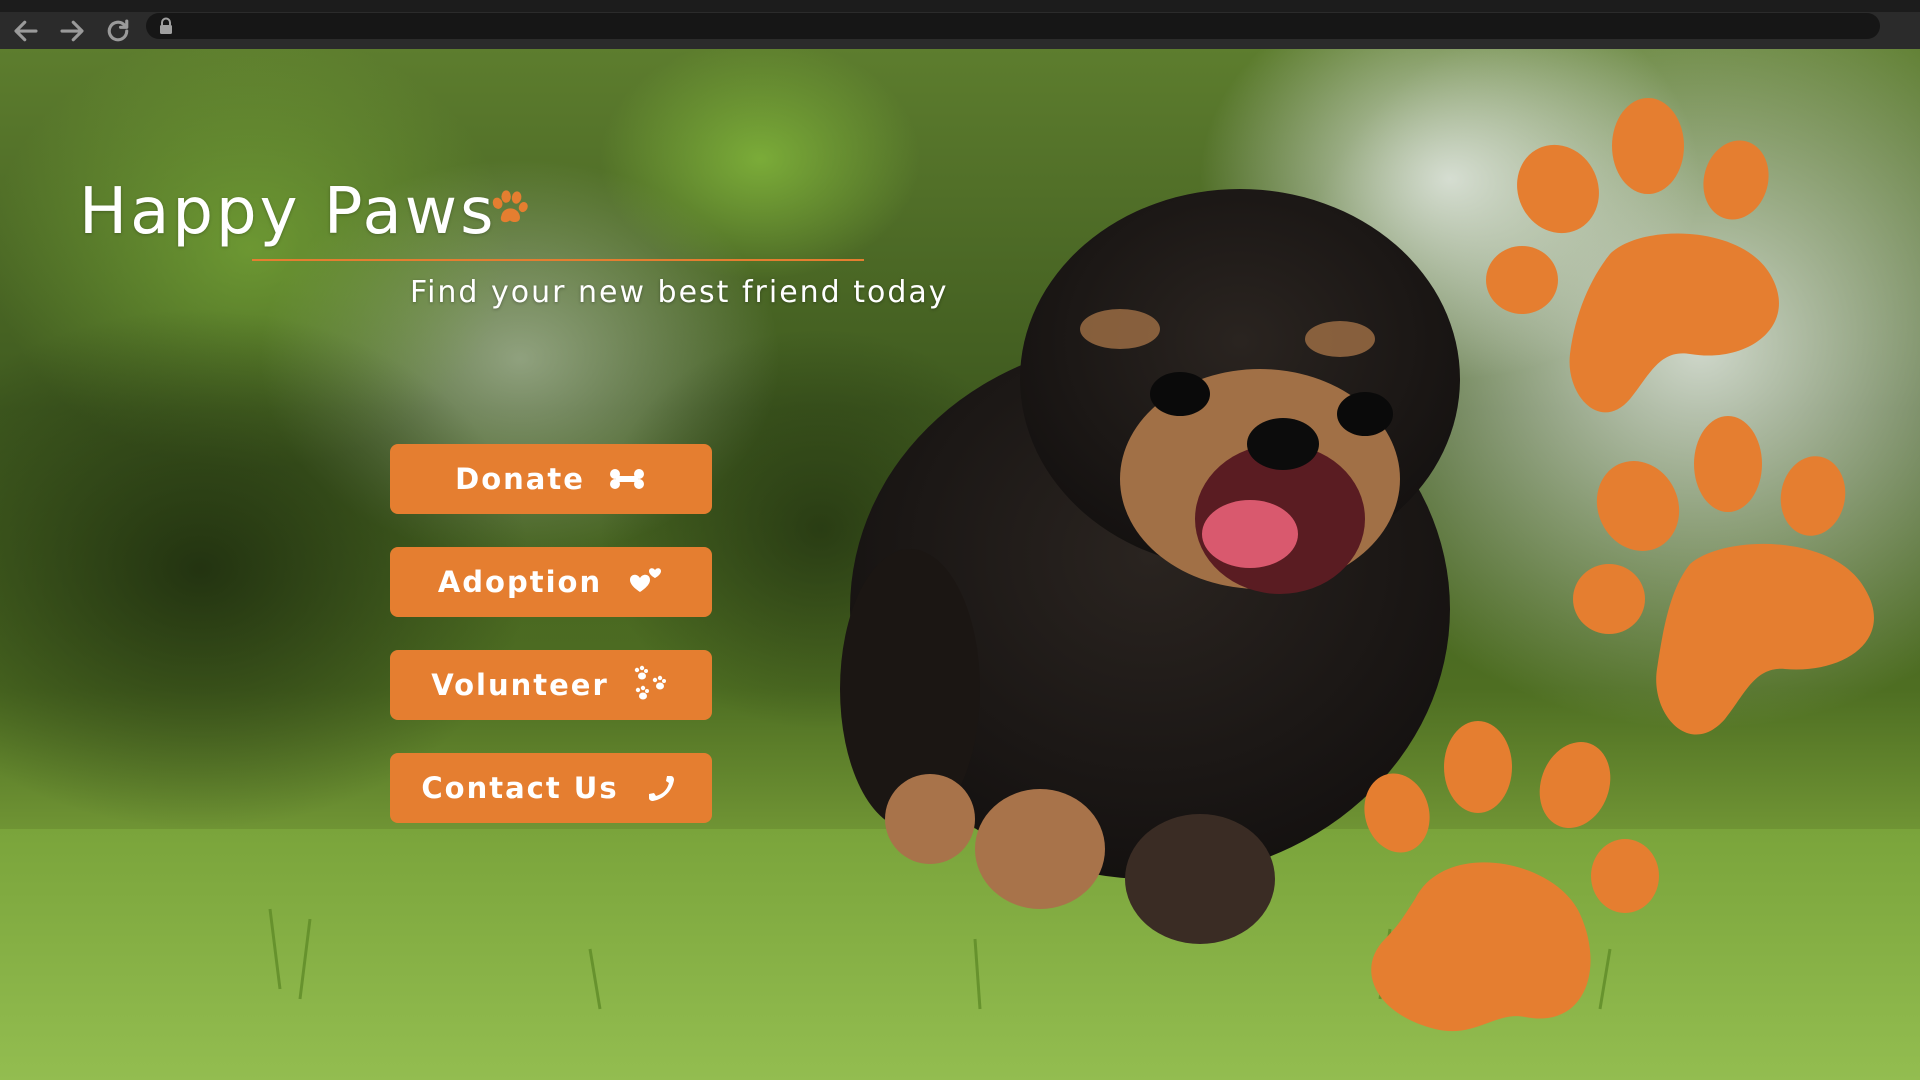  I want to click on address-bar, so click(1013, 26).